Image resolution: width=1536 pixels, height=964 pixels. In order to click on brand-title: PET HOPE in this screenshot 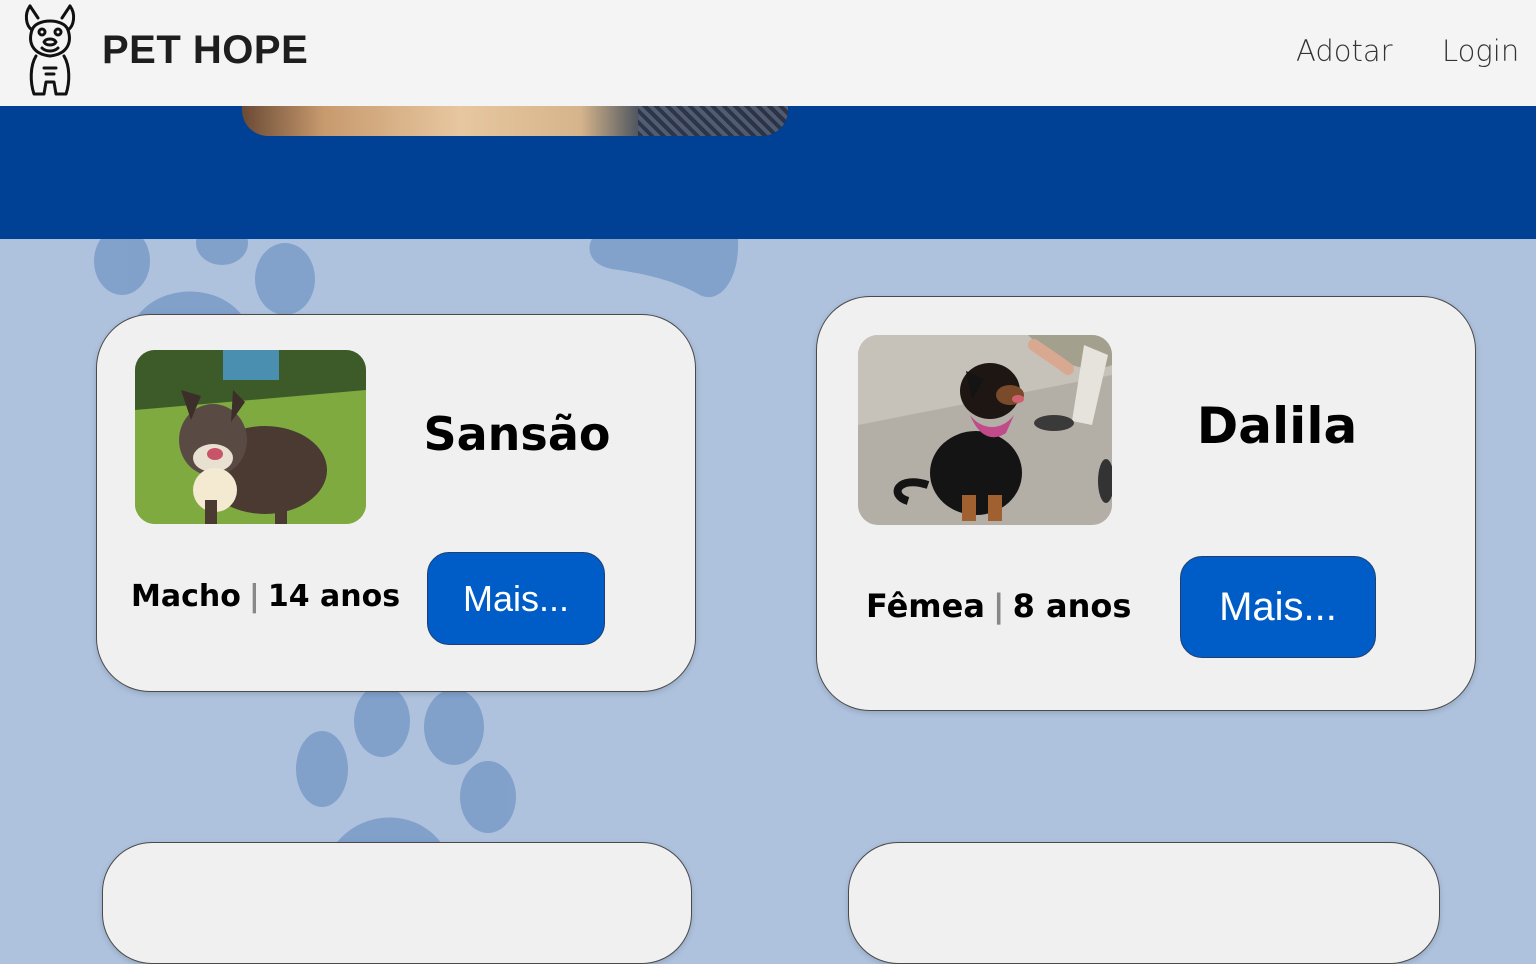, I will do `click(205, 50)`.